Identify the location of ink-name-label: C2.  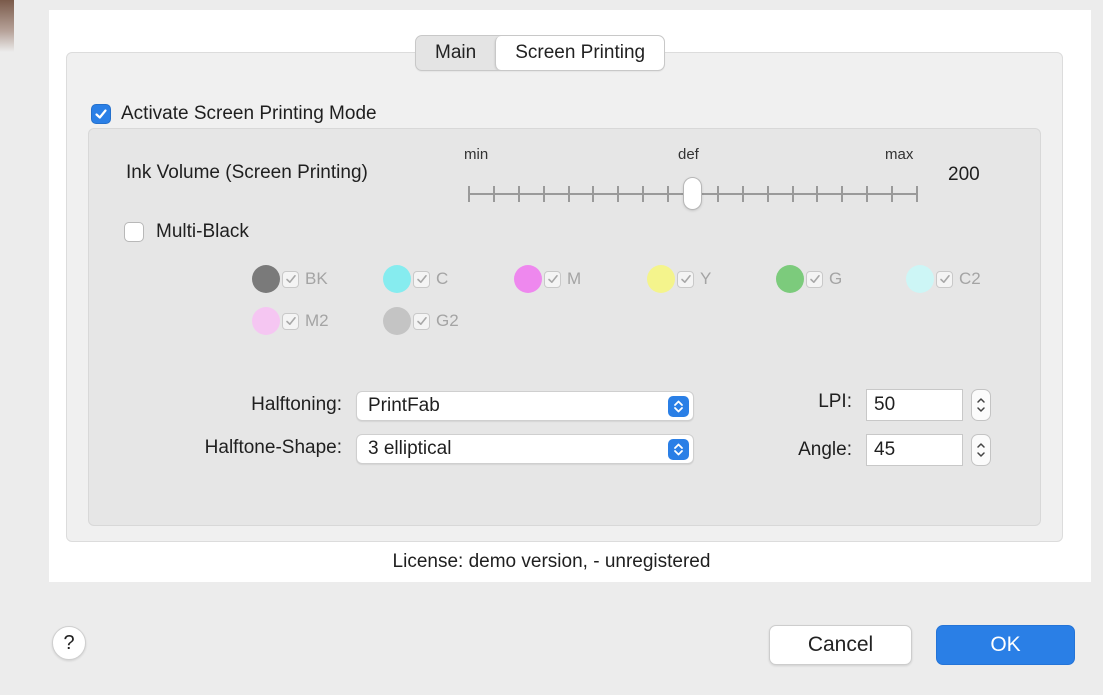
(970, 278).